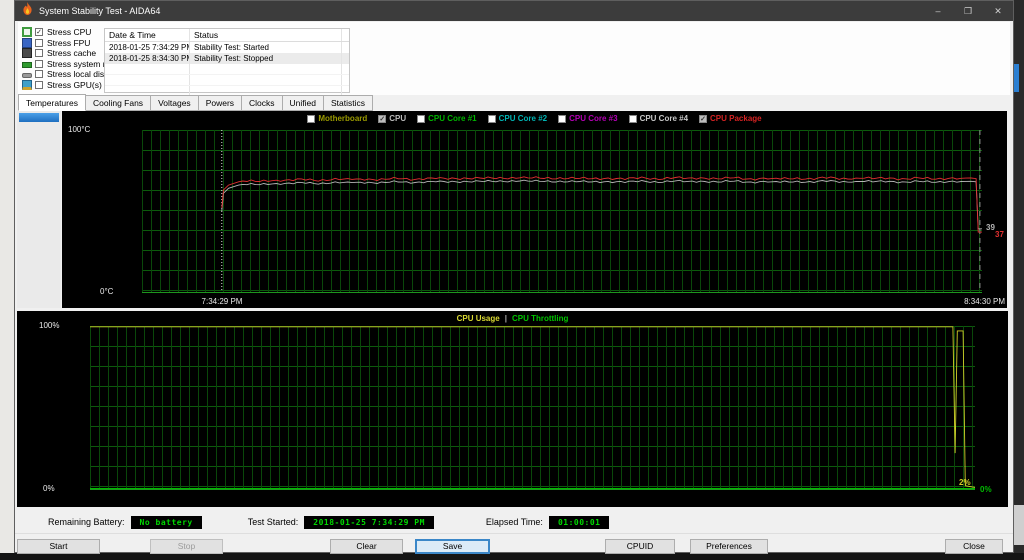 This screenshot has height=560, width=1024. I want to click on tab-clocks: Clocks, so click(262, 103).